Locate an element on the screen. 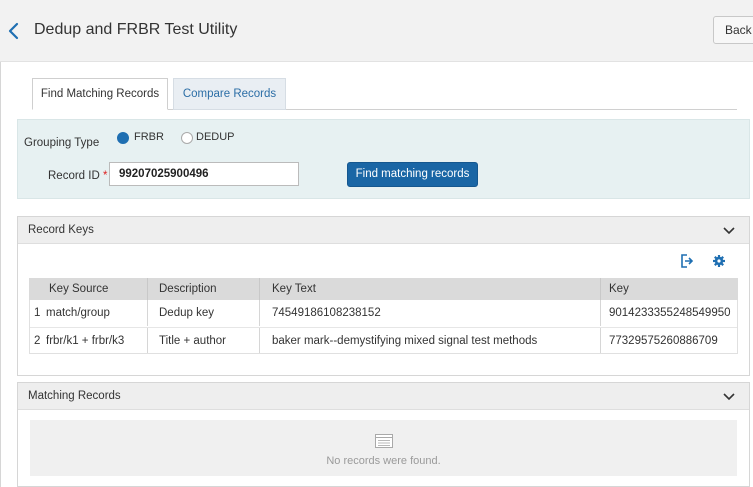 The image size is (753, 487). export-icon is located at coordinates (687, 261).